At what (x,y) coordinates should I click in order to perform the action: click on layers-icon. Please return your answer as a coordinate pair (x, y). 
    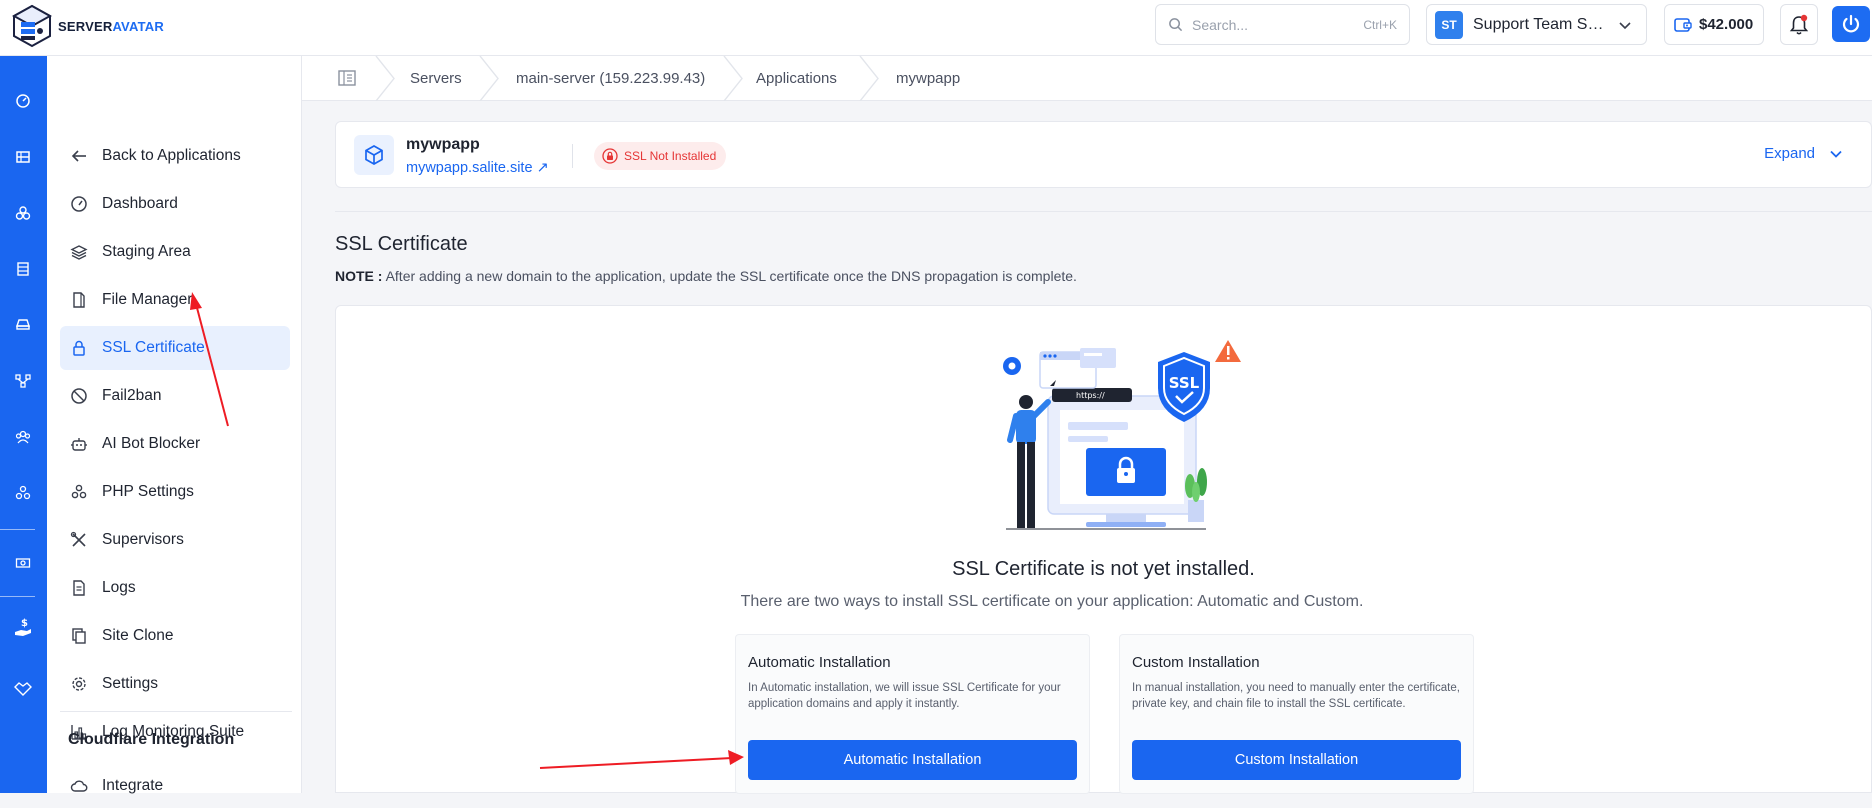
    Looking at the image, I should click on (79, 252).